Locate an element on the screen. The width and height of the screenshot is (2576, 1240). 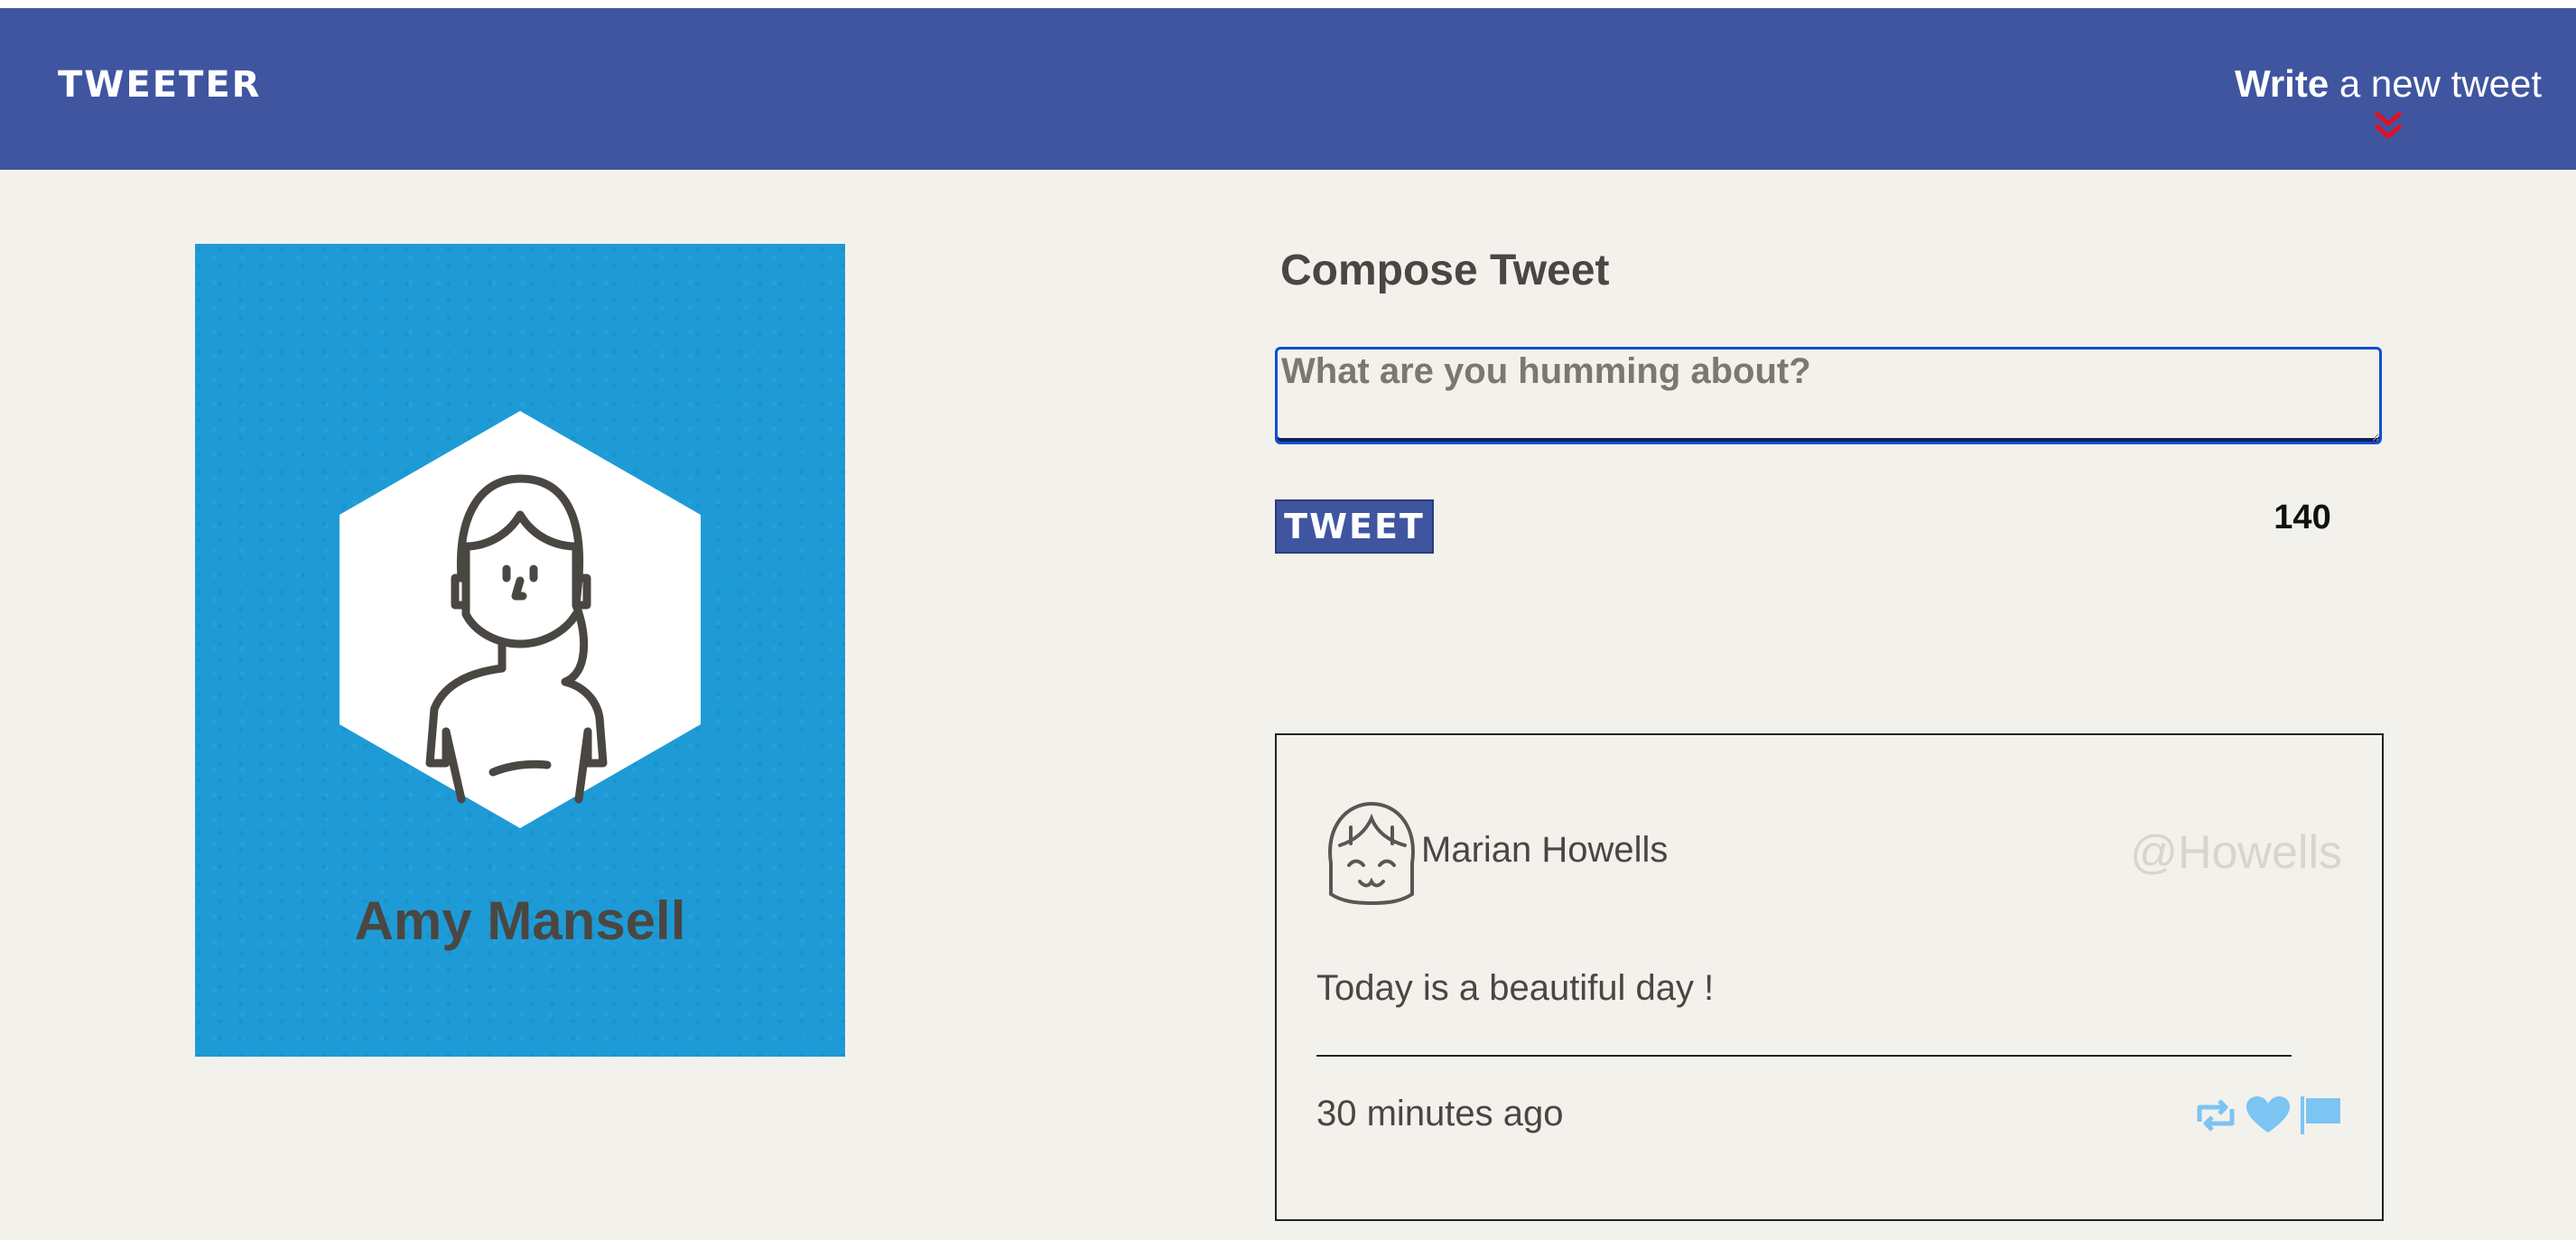
navbar: TWEETER Write a new tweet is located at coordinates (1288, 89).